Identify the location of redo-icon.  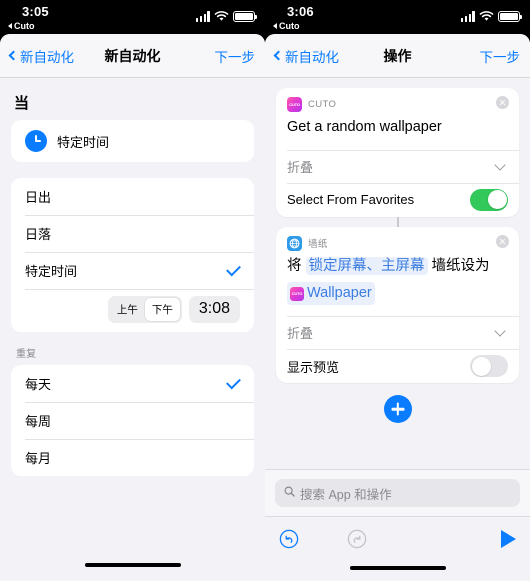
(357, 539).